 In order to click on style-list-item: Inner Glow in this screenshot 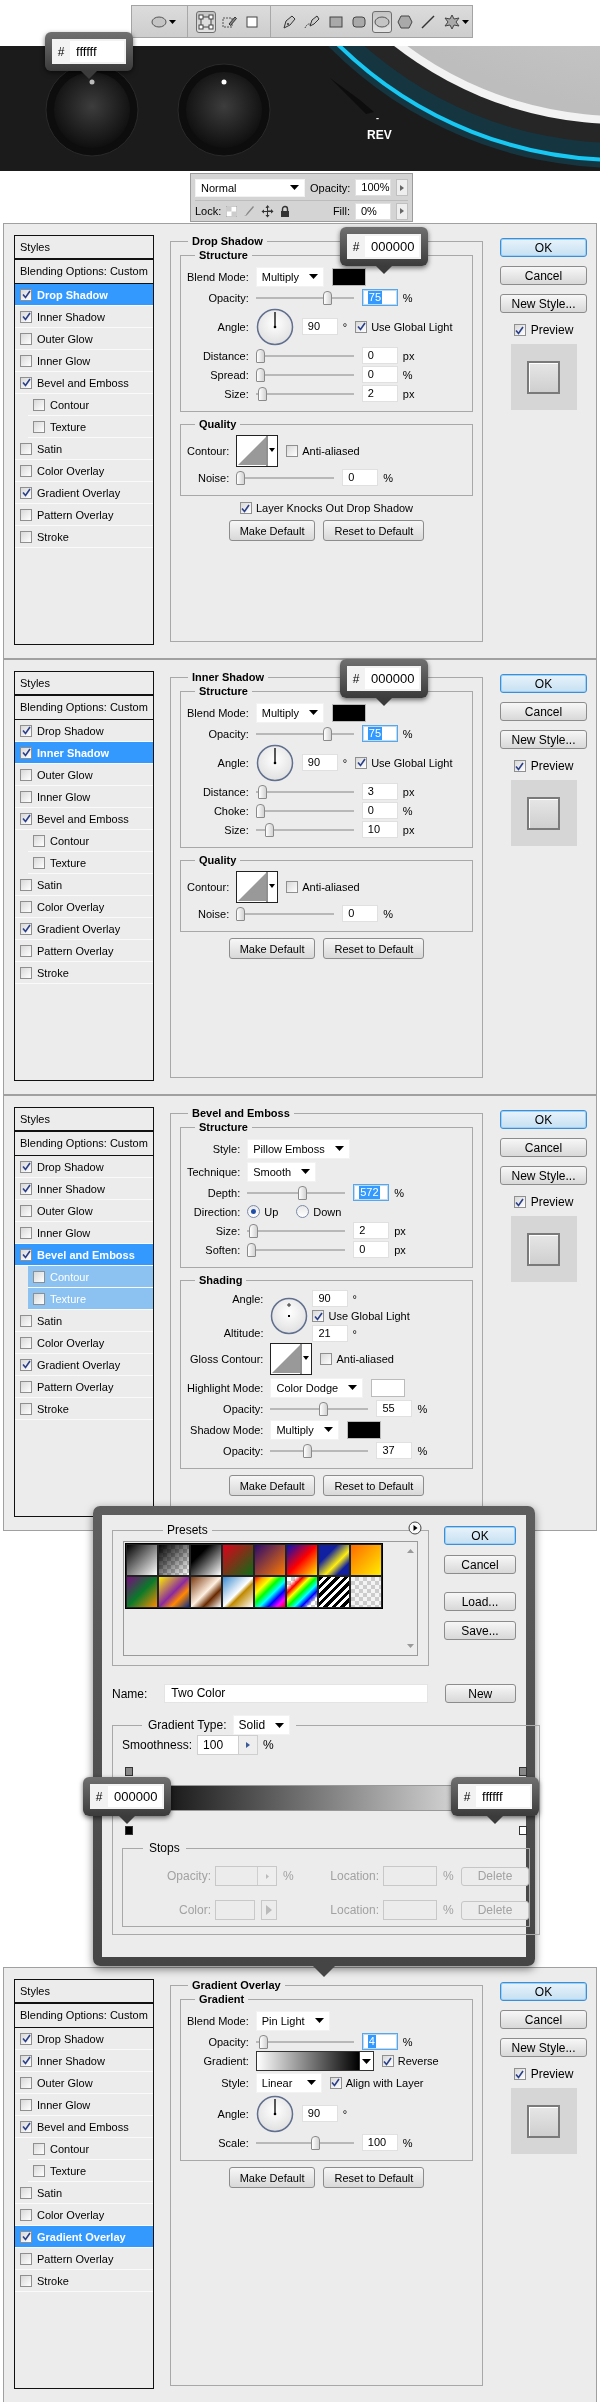, I will do `click(84, 797)`.